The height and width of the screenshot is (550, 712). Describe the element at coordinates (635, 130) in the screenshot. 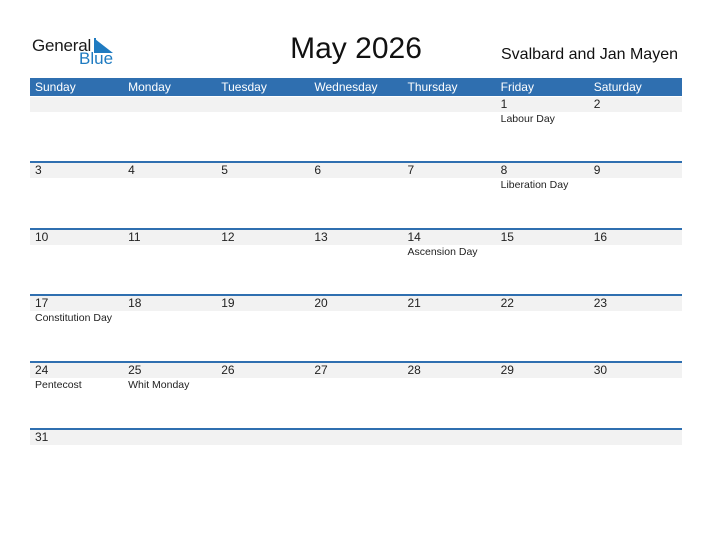

I see `day-cell: 2` at that location.